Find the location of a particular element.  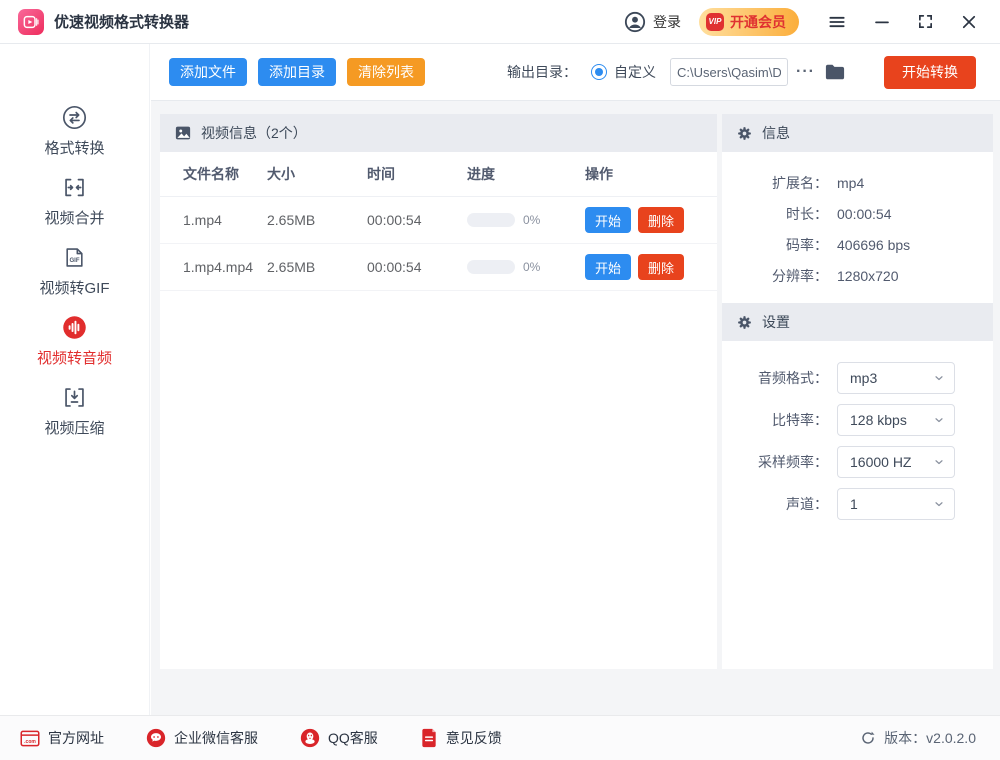

svg-text: GIF is located at coordinates (74, 261).